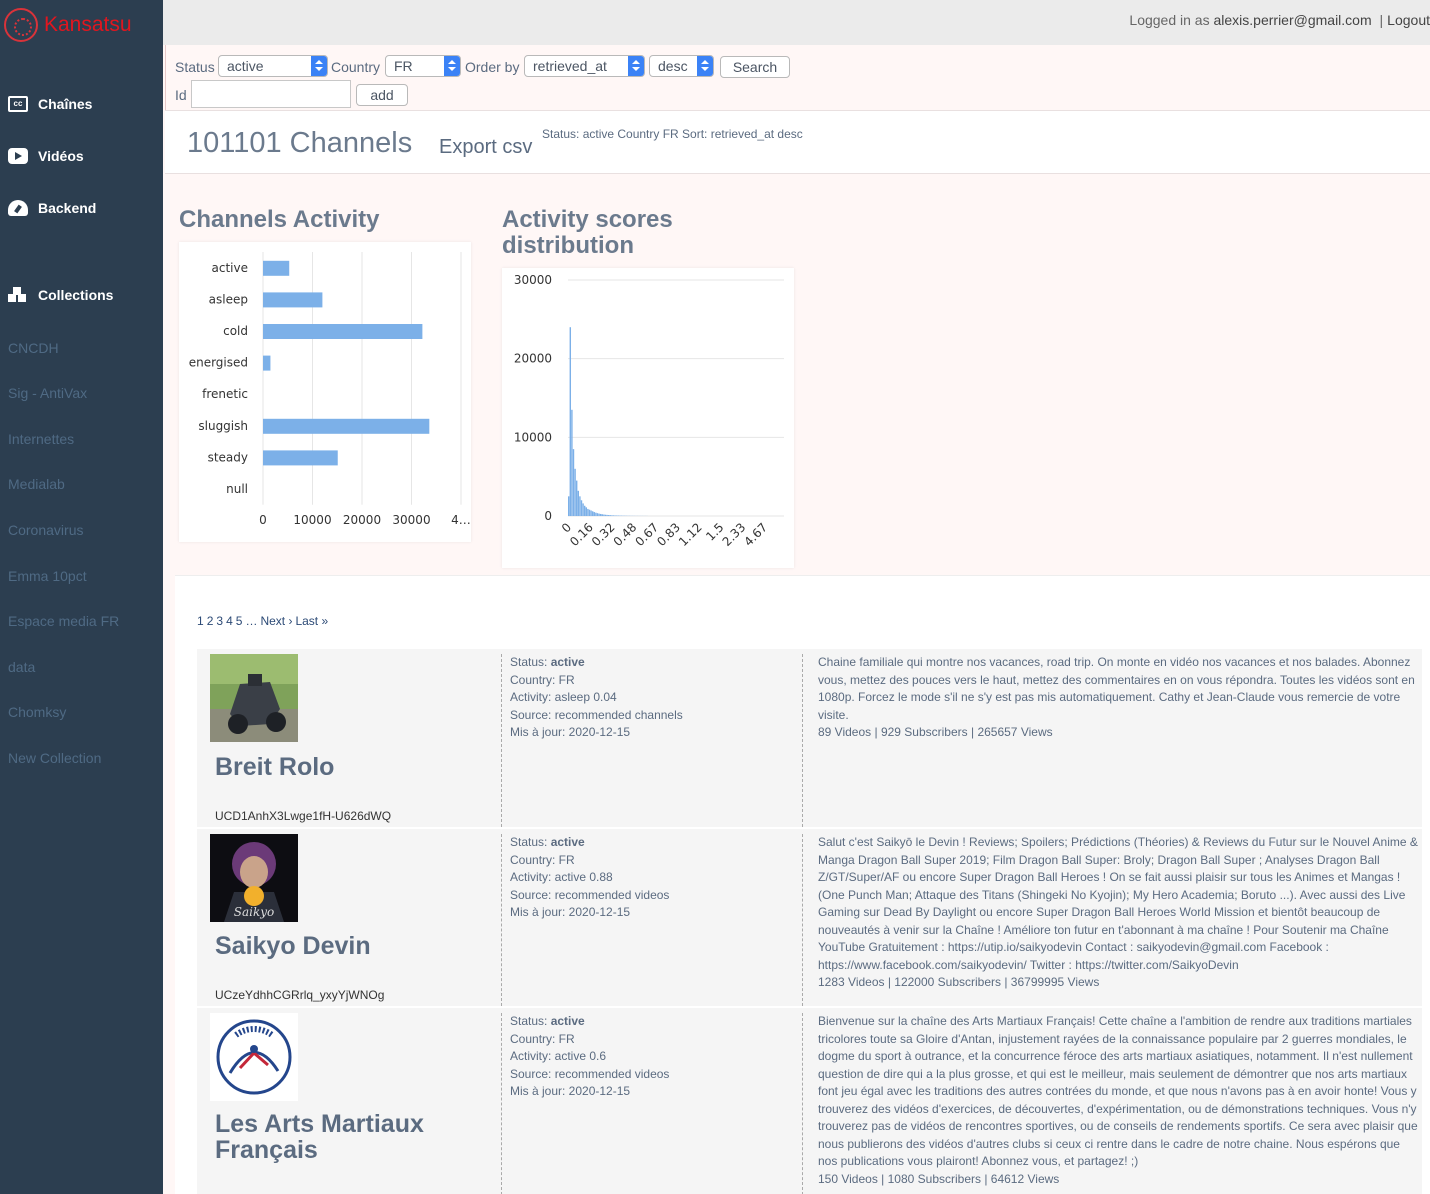 The height and width of the screenshot is (1194, 1430). What do you see at coordinates (36, 484) in the screenshot?
I see `collection-item-medialab: Medialab` at bounding box center [36, 484].